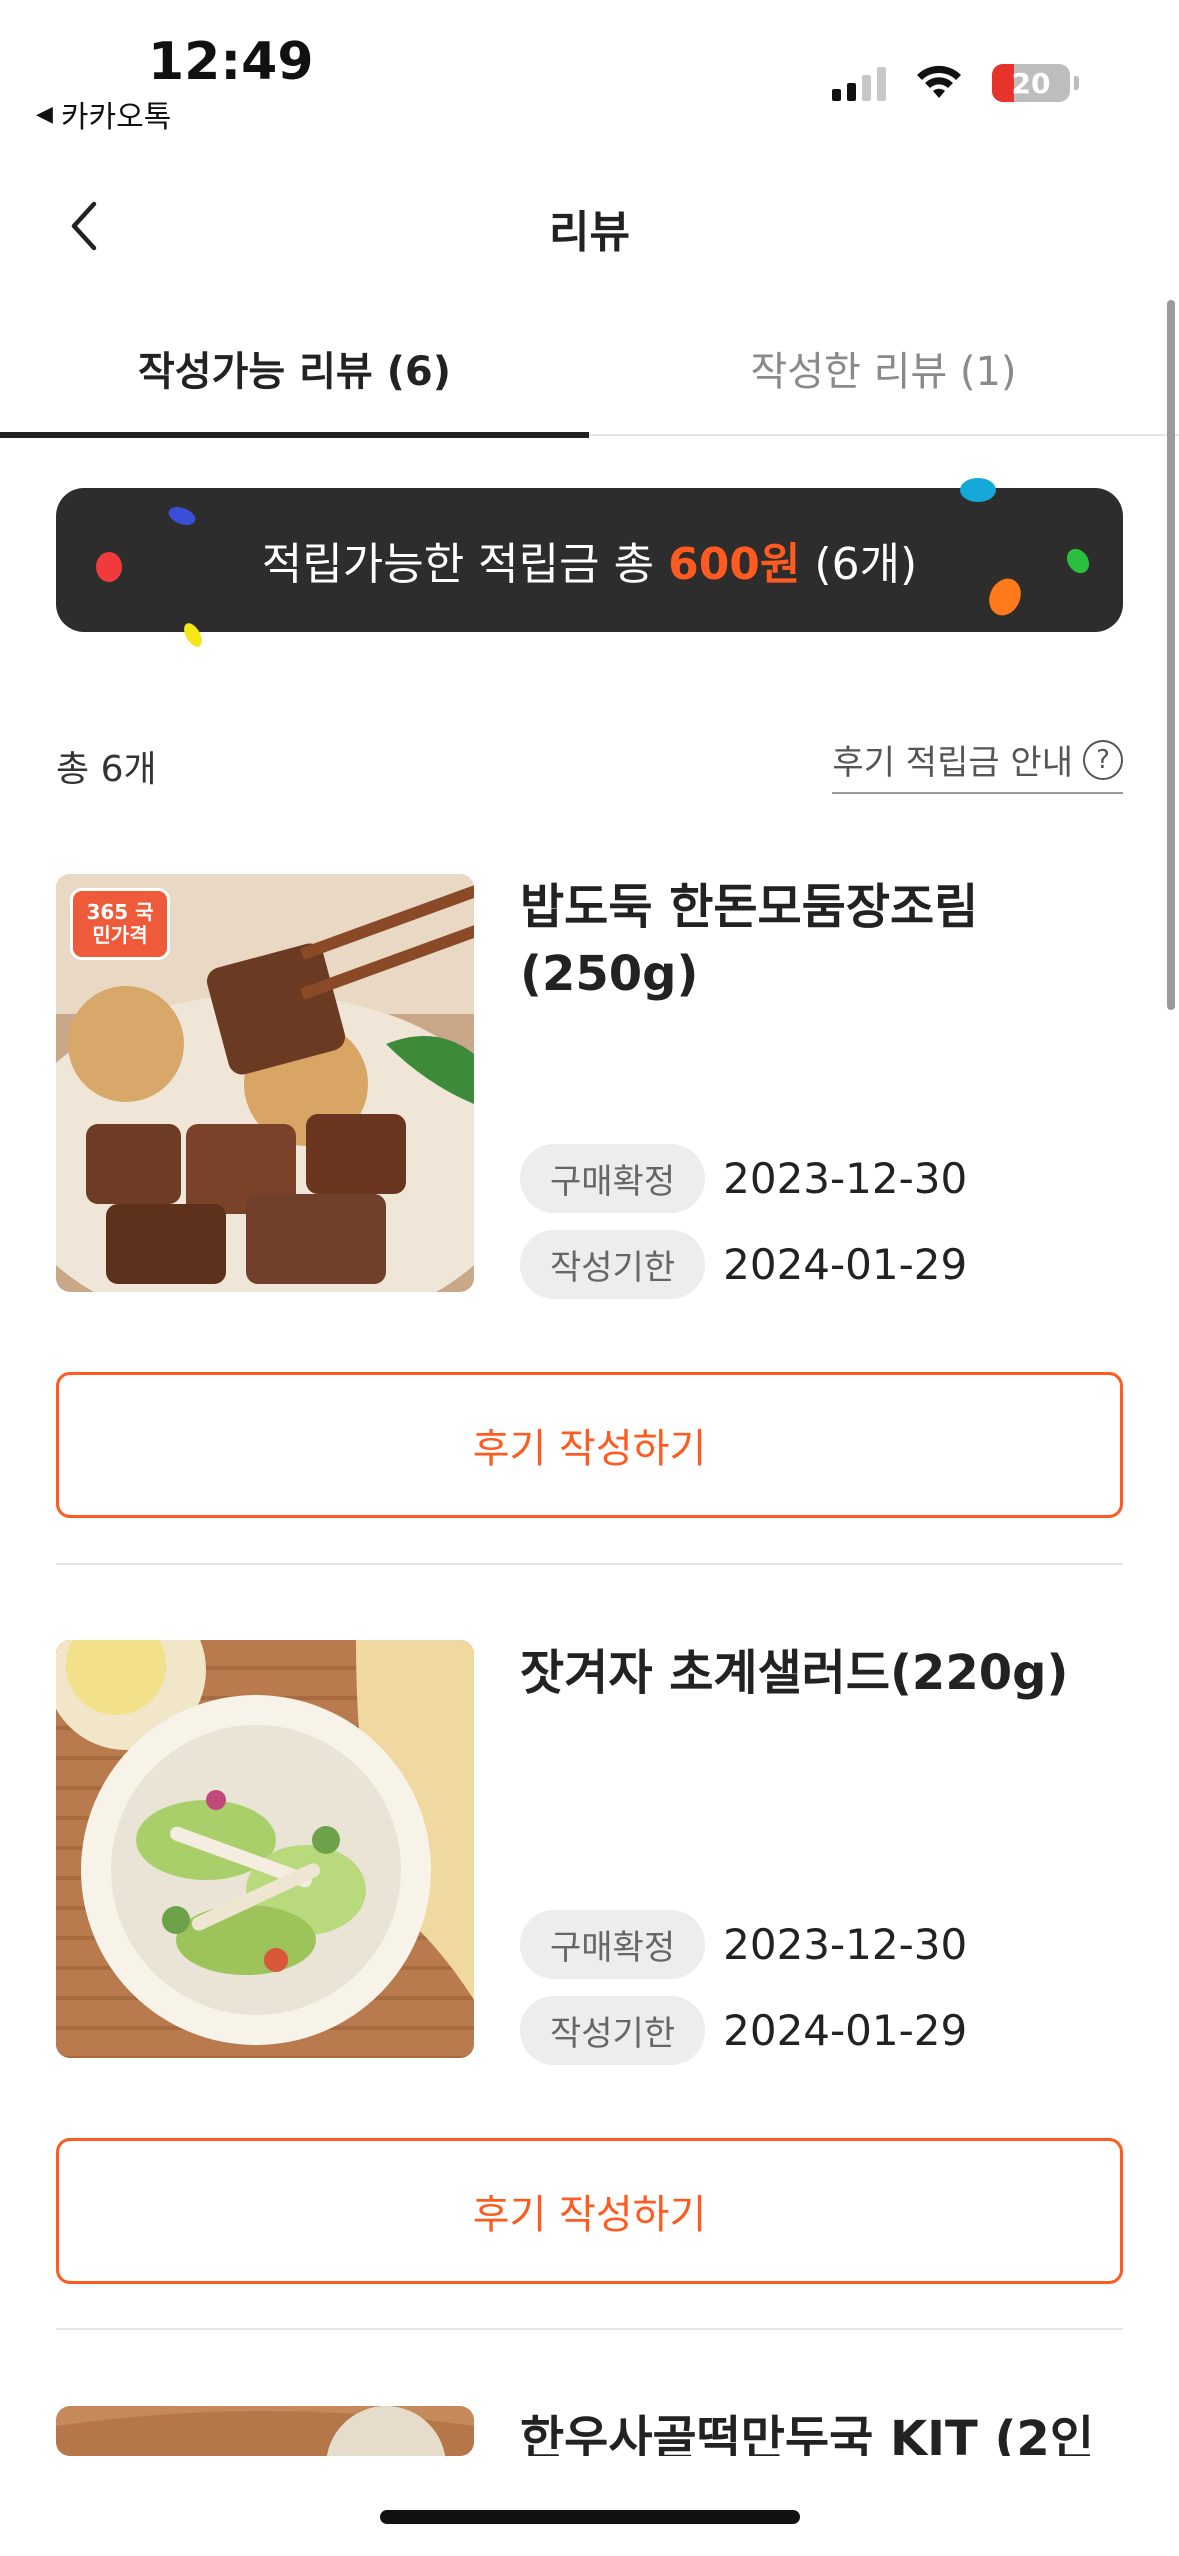 The width and height of the screenshot is (1179, 2556). Describe the element at coordinates (265, 1849) in the screenshot. I see `product-image-chicken-salad` at that location.